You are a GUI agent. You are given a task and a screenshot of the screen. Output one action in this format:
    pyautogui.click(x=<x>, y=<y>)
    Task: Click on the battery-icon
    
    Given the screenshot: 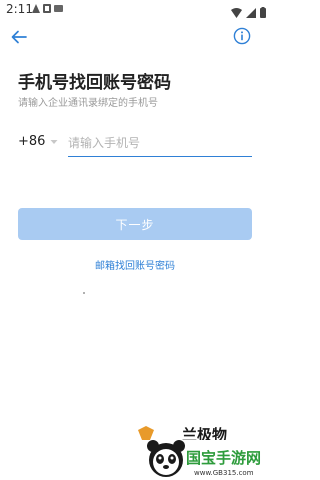 What is the action you would take?
    pyautogui.click(x=263, y=12)
    